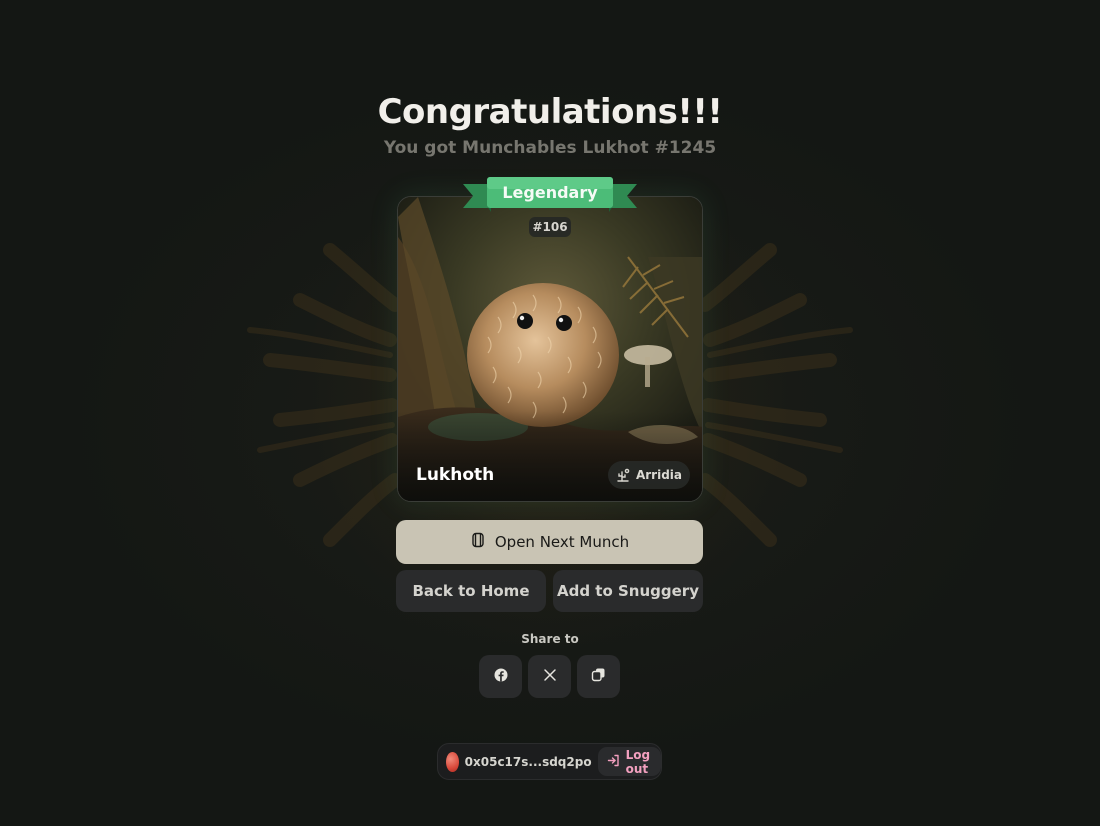 The image size is (1100, 826). I want to click on realm-badge: Arridia, so click(648, 475).